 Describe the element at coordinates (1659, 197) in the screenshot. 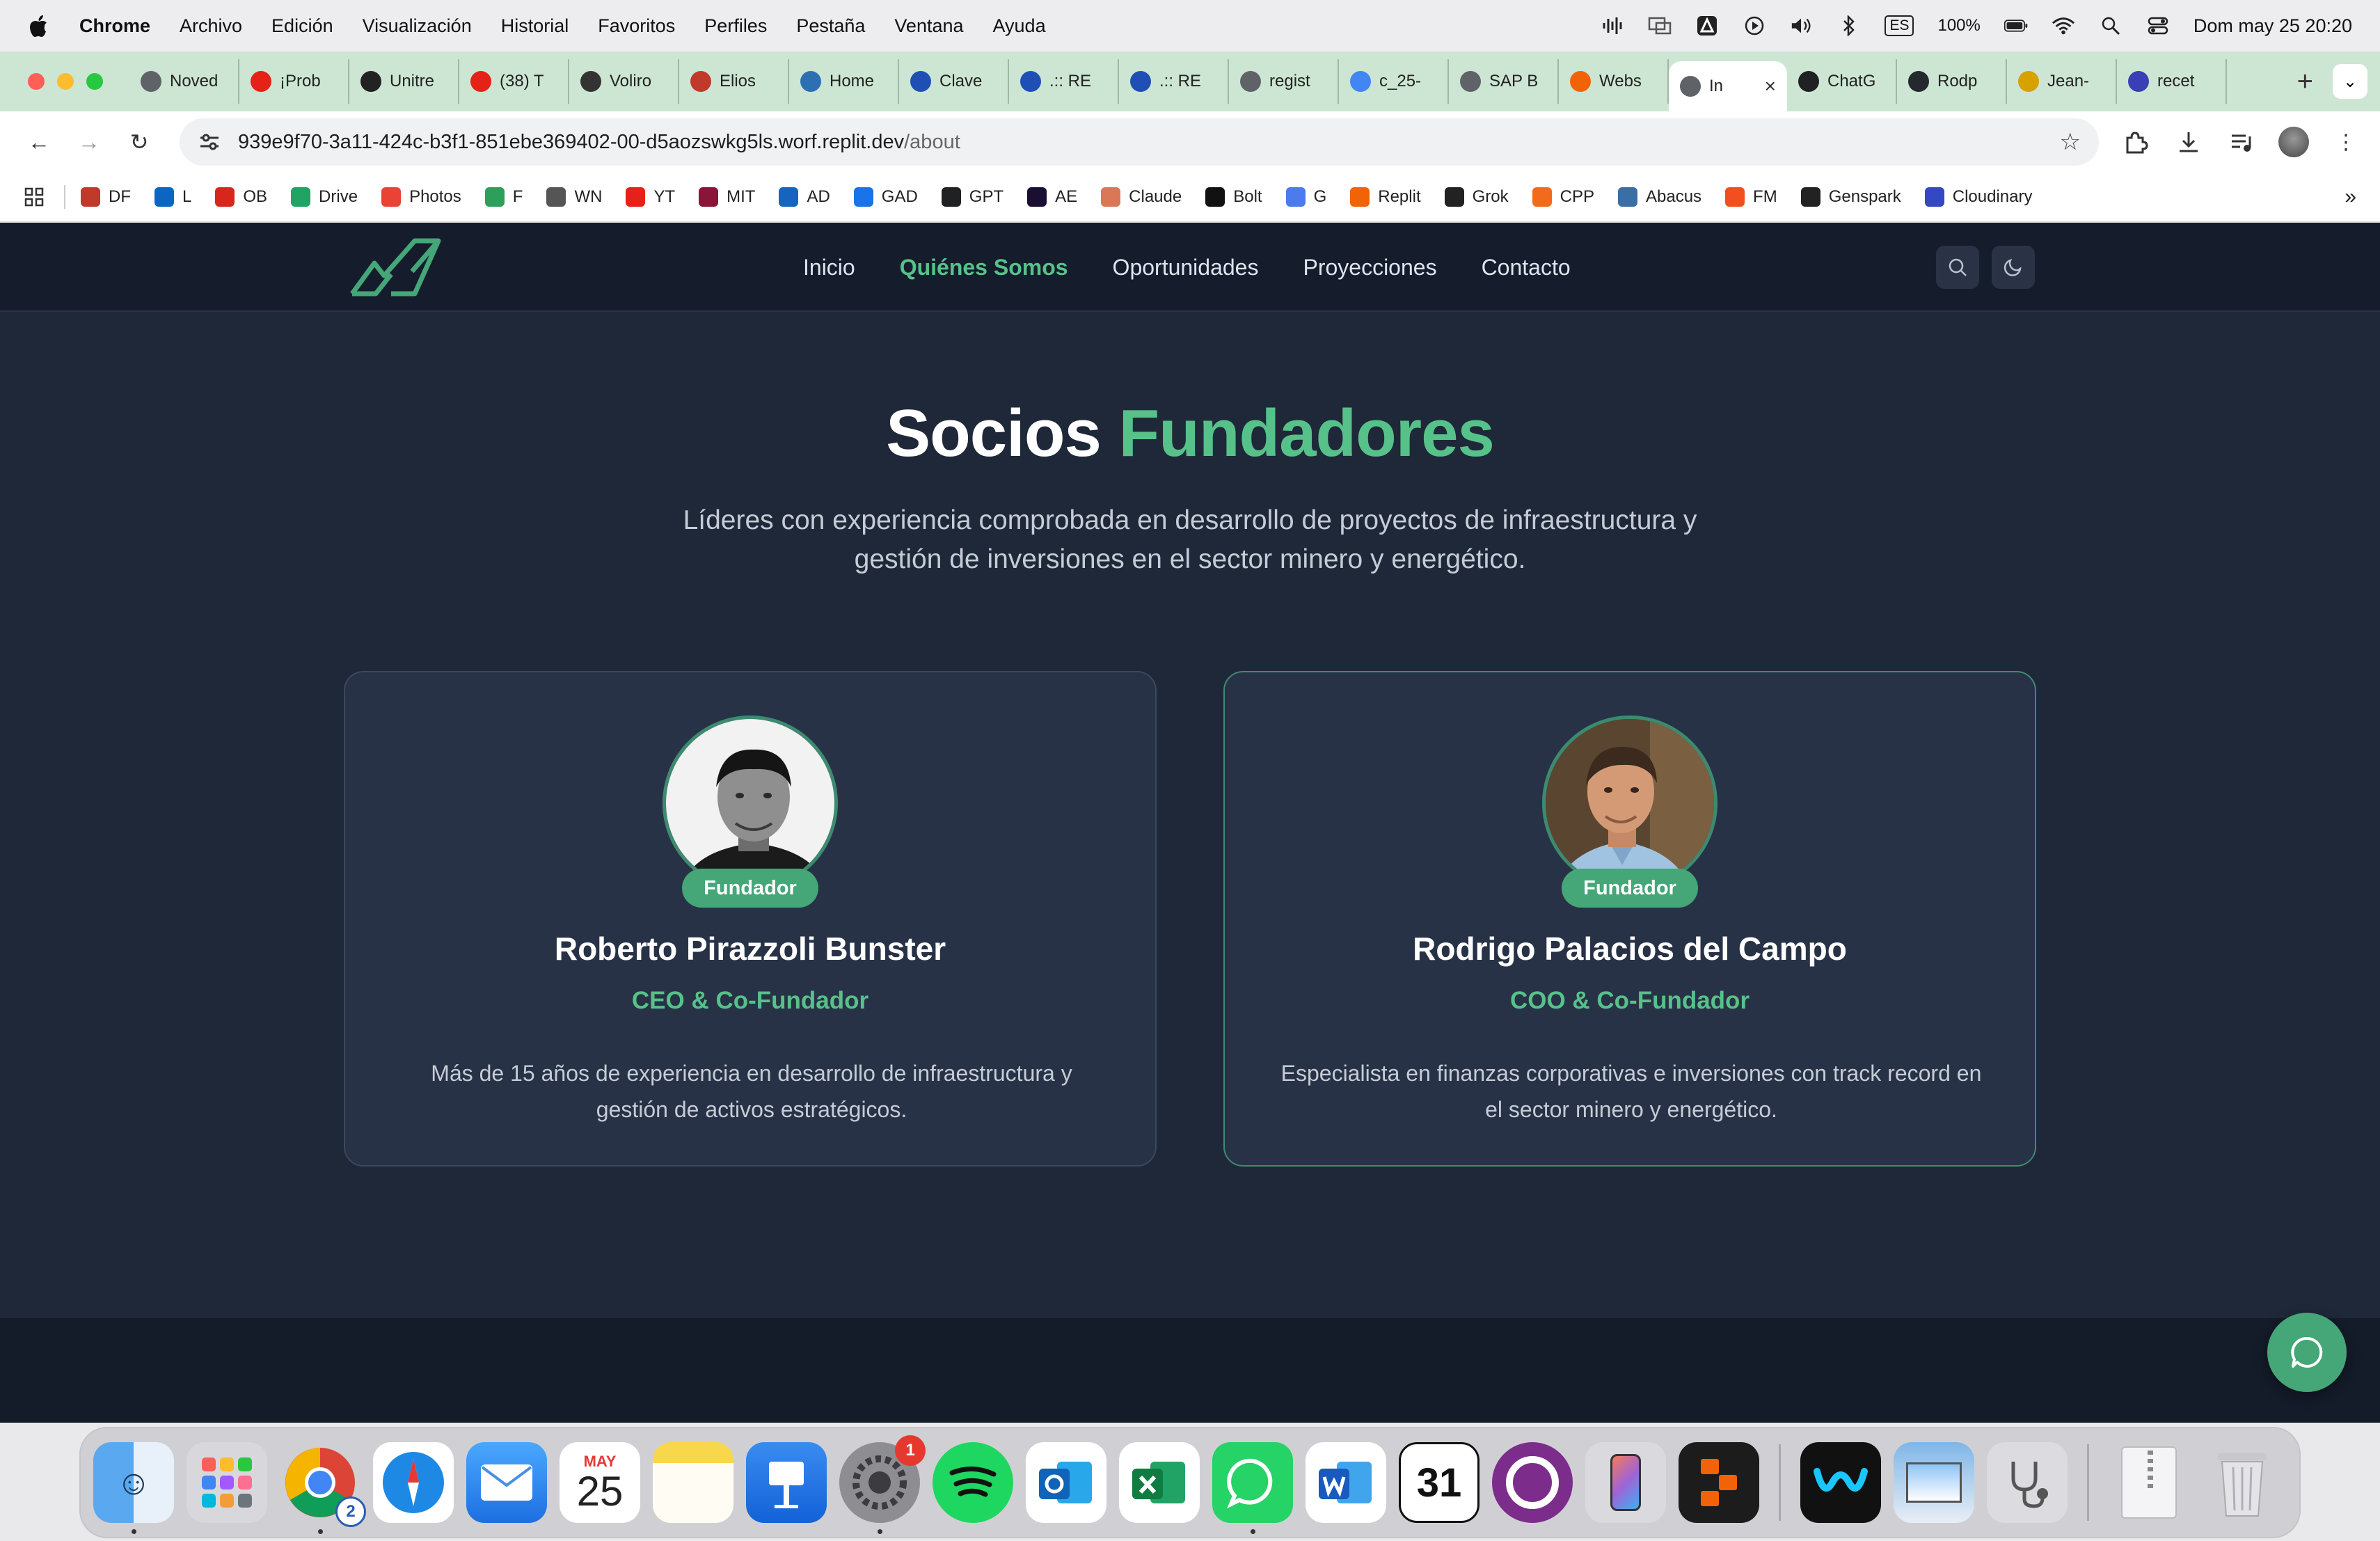

I see `bookmark-item: Abacus` at that location.